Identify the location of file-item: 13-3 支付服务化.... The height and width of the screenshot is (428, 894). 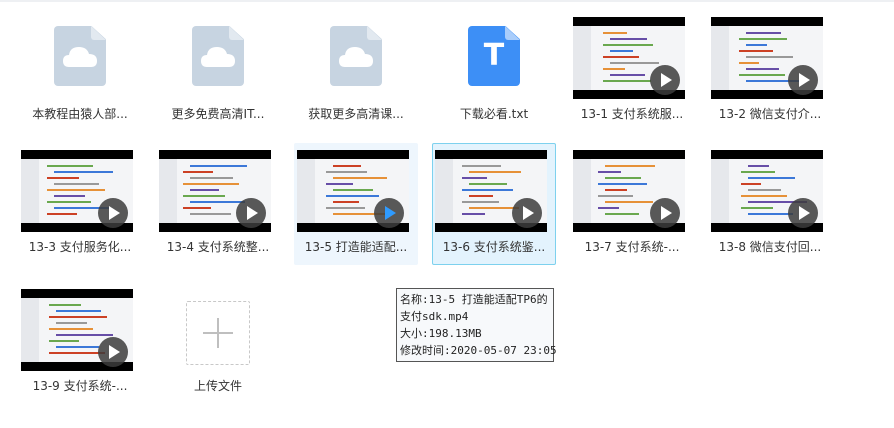
(80, 204).